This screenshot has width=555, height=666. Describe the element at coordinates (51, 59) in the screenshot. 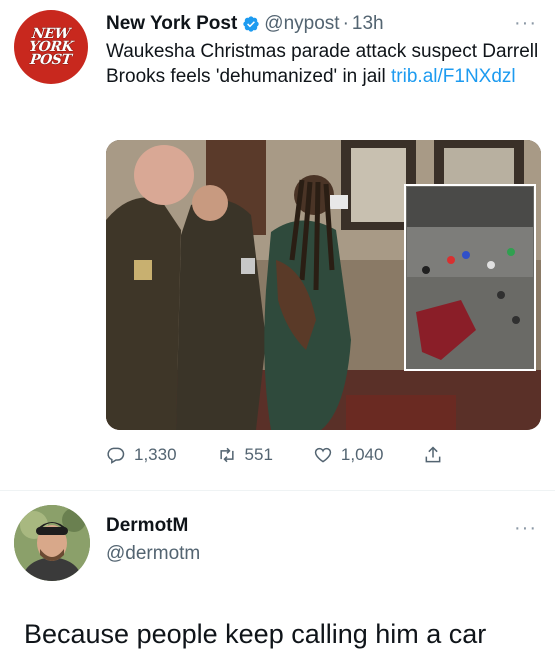

I see `avatar-logo-line-3: POST` at that location.